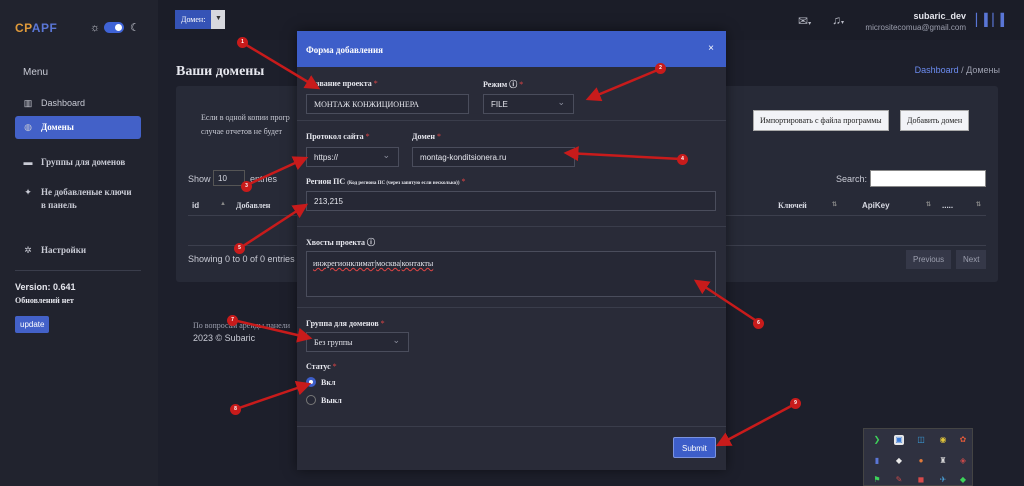 The image size is (1024, 486). Describe the element at coordinates (929, 259) in the screenshot. I see `previous-button: Previous` at that location.